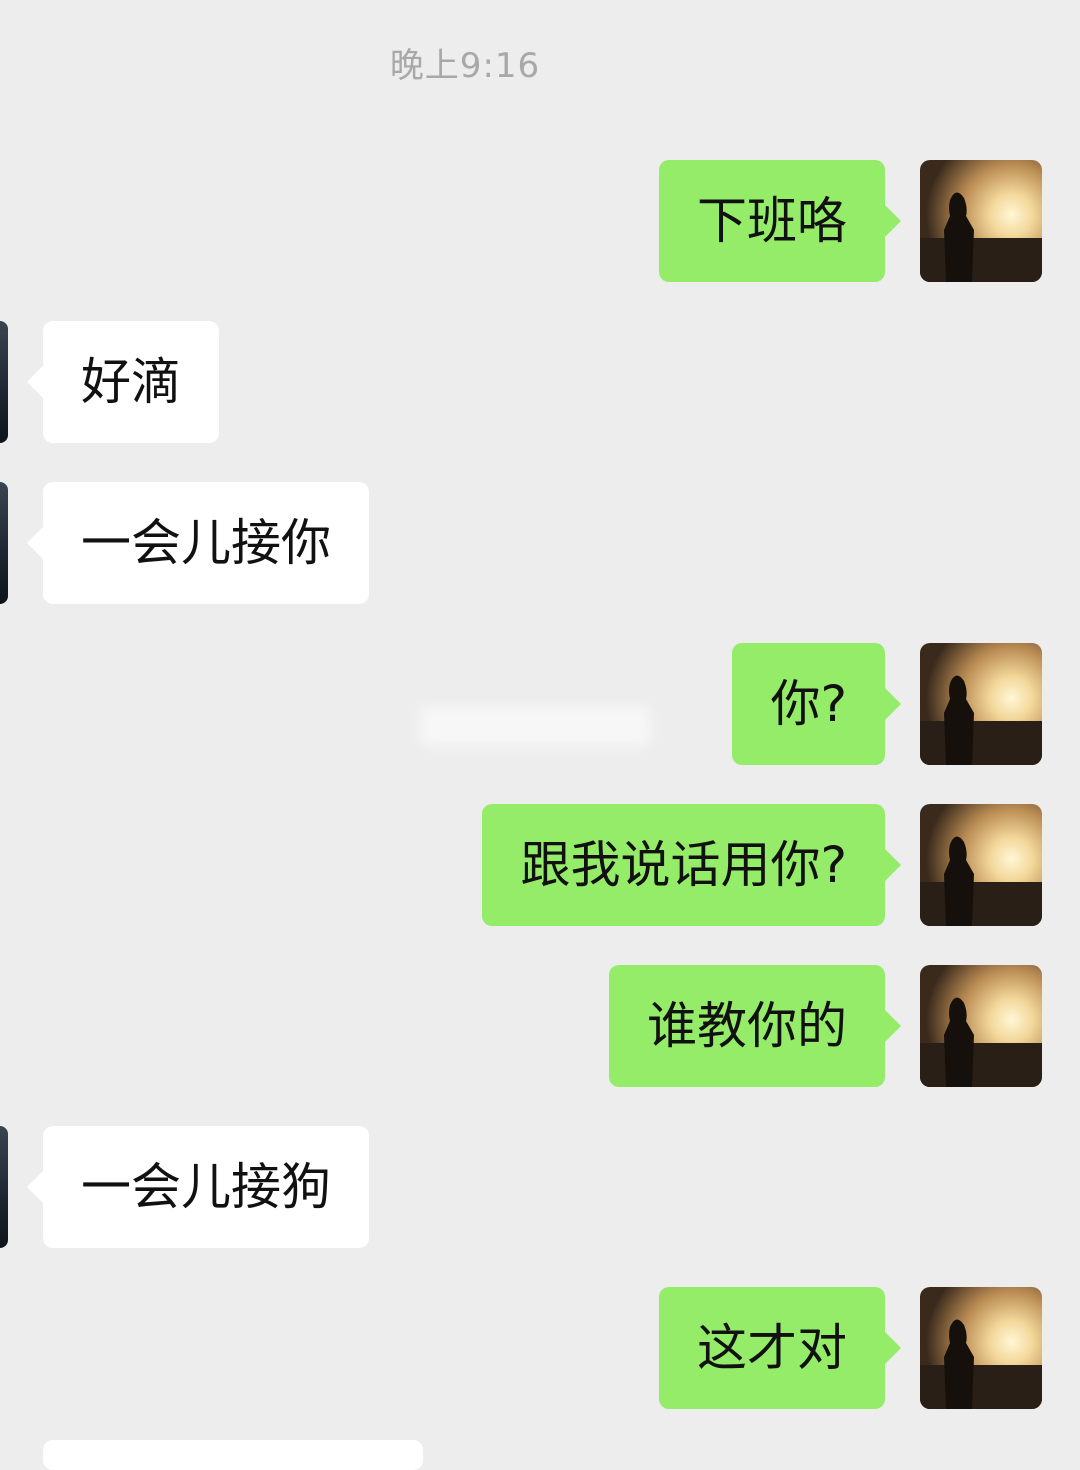 The height and width of the screenshot is (1470, 1080). I want to click on outgoing-message-bubble: 你?, so click(816, 704).